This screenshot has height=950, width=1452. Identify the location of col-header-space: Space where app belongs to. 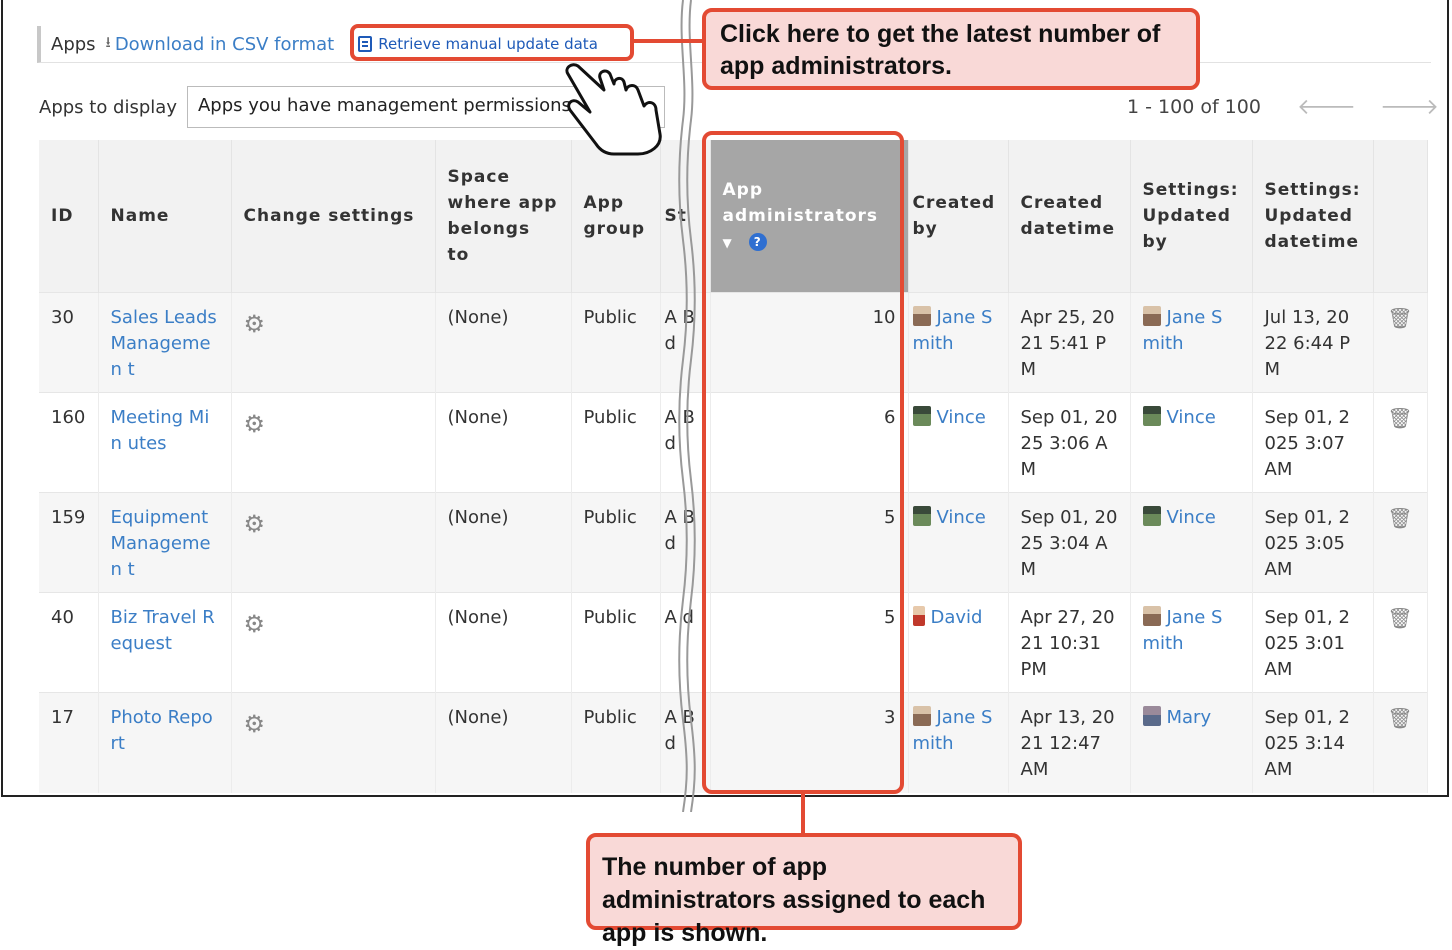
(503, 216).